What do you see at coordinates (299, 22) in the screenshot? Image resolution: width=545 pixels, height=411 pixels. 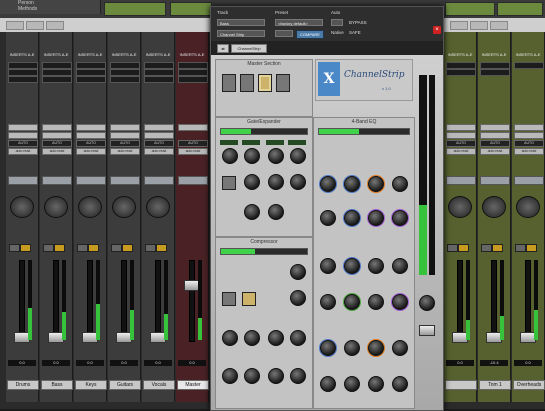 I see `preset-selector: <factory default>` at bounding box center [299, 22].